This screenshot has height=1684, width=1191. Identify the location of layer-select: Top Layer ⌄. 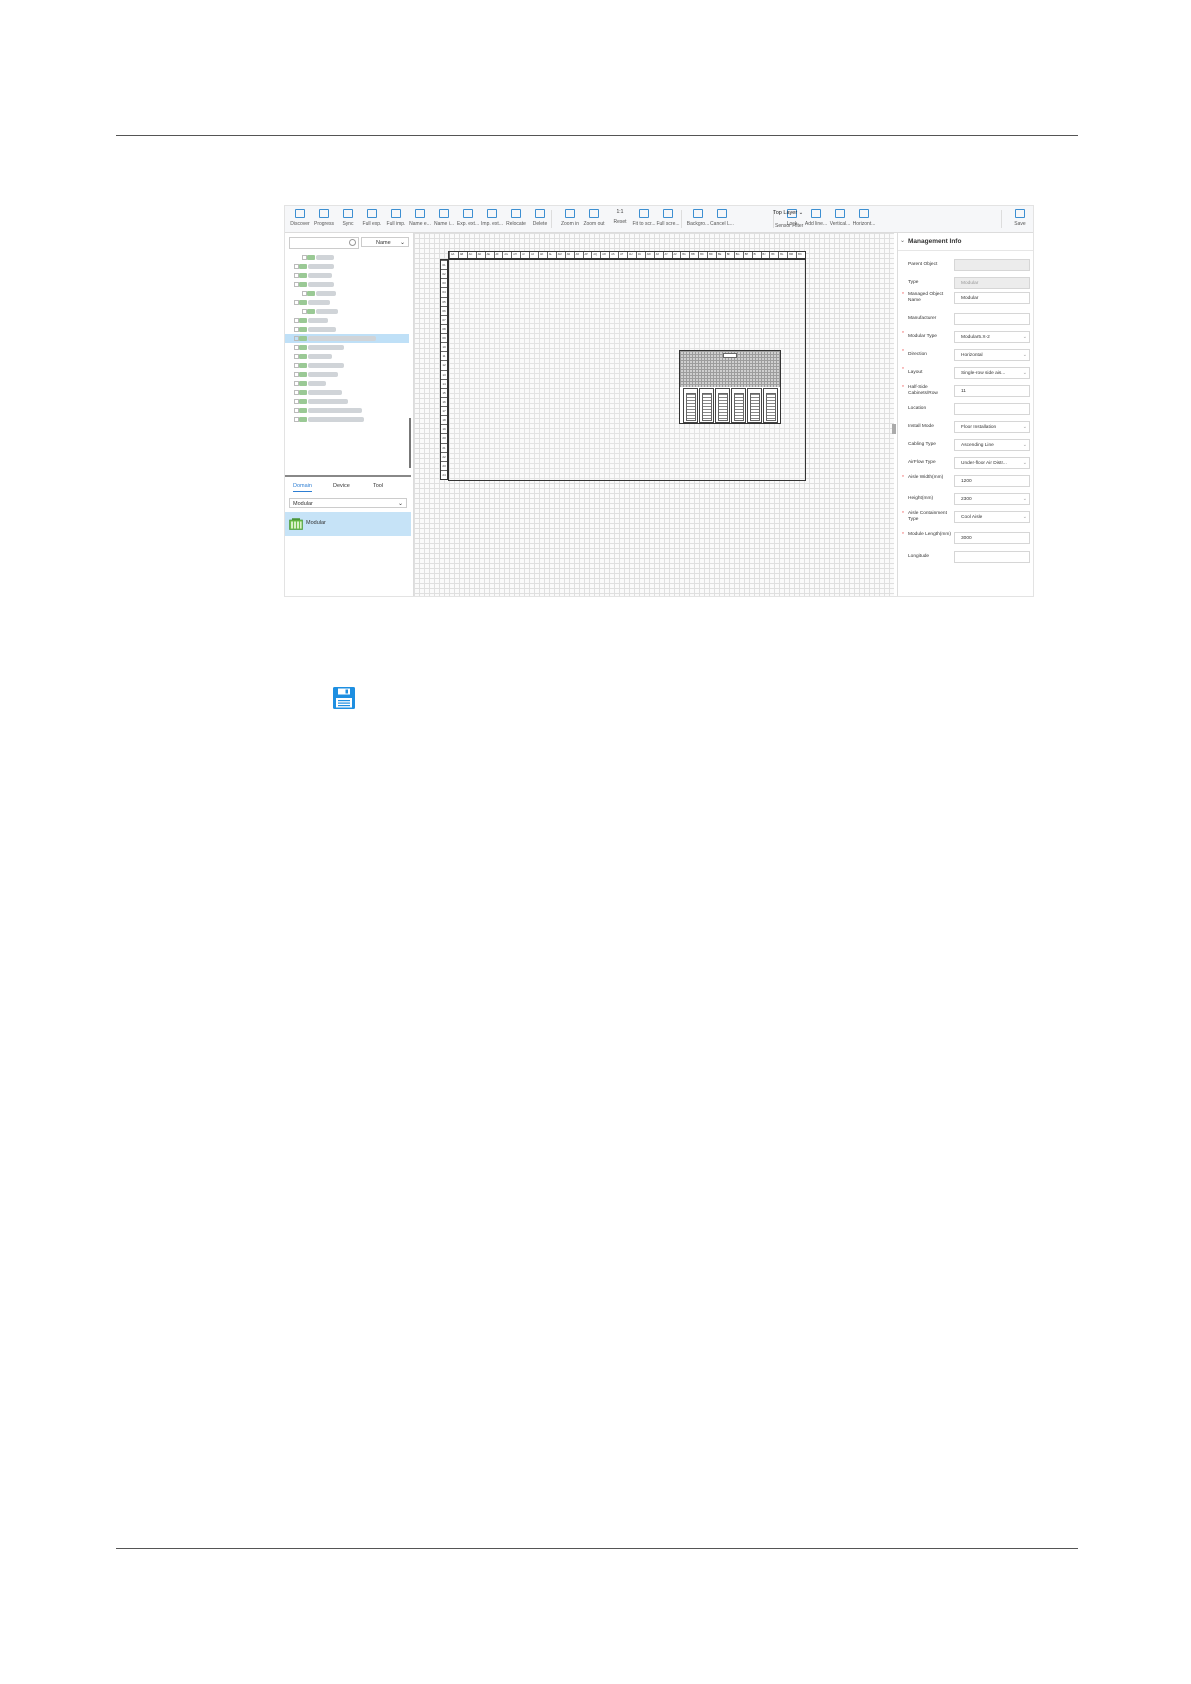
(793, 214).